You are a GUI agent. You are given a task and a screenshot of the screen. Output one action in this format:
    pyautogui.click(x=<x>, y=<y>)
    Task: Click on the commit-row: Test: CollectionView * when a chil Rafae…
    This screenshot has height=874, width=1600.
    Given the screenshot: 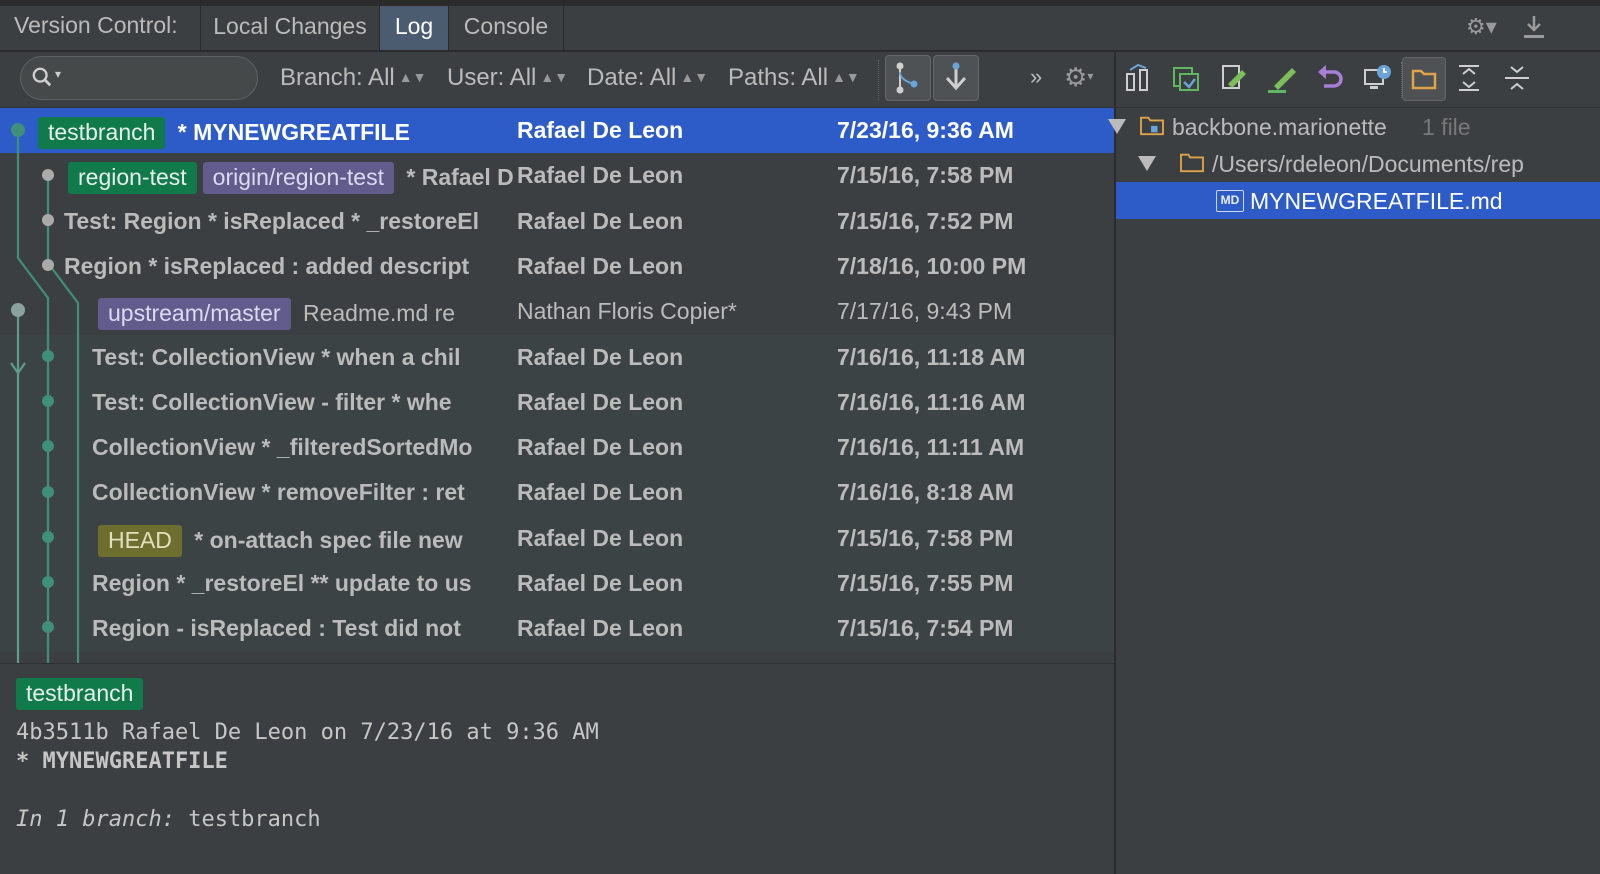 What is the action you would take?
    pyautogui.click(x=557, y=357)
    